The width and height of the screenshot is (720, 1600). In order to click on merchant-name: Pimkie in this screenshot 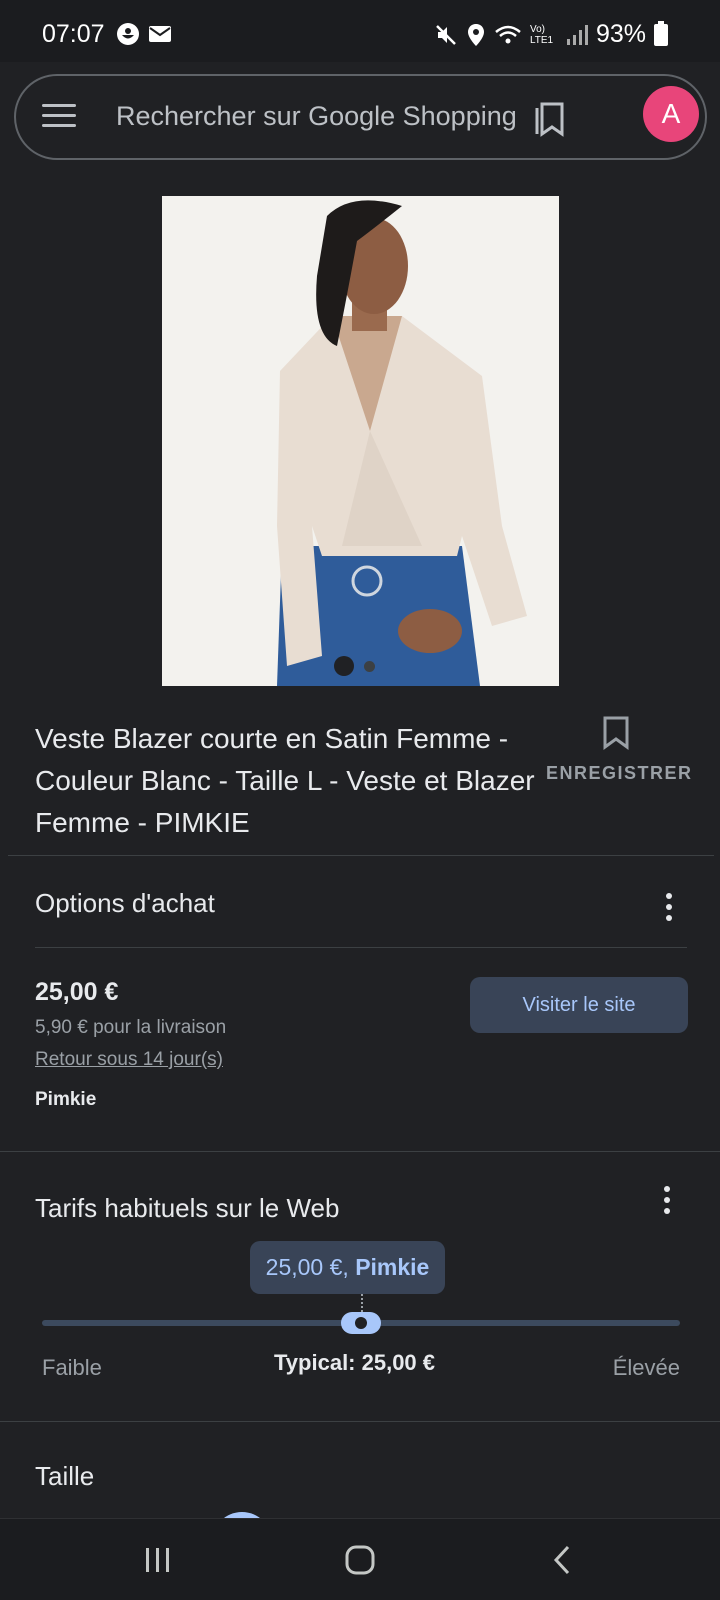, I will do `click(66, 1099)`.